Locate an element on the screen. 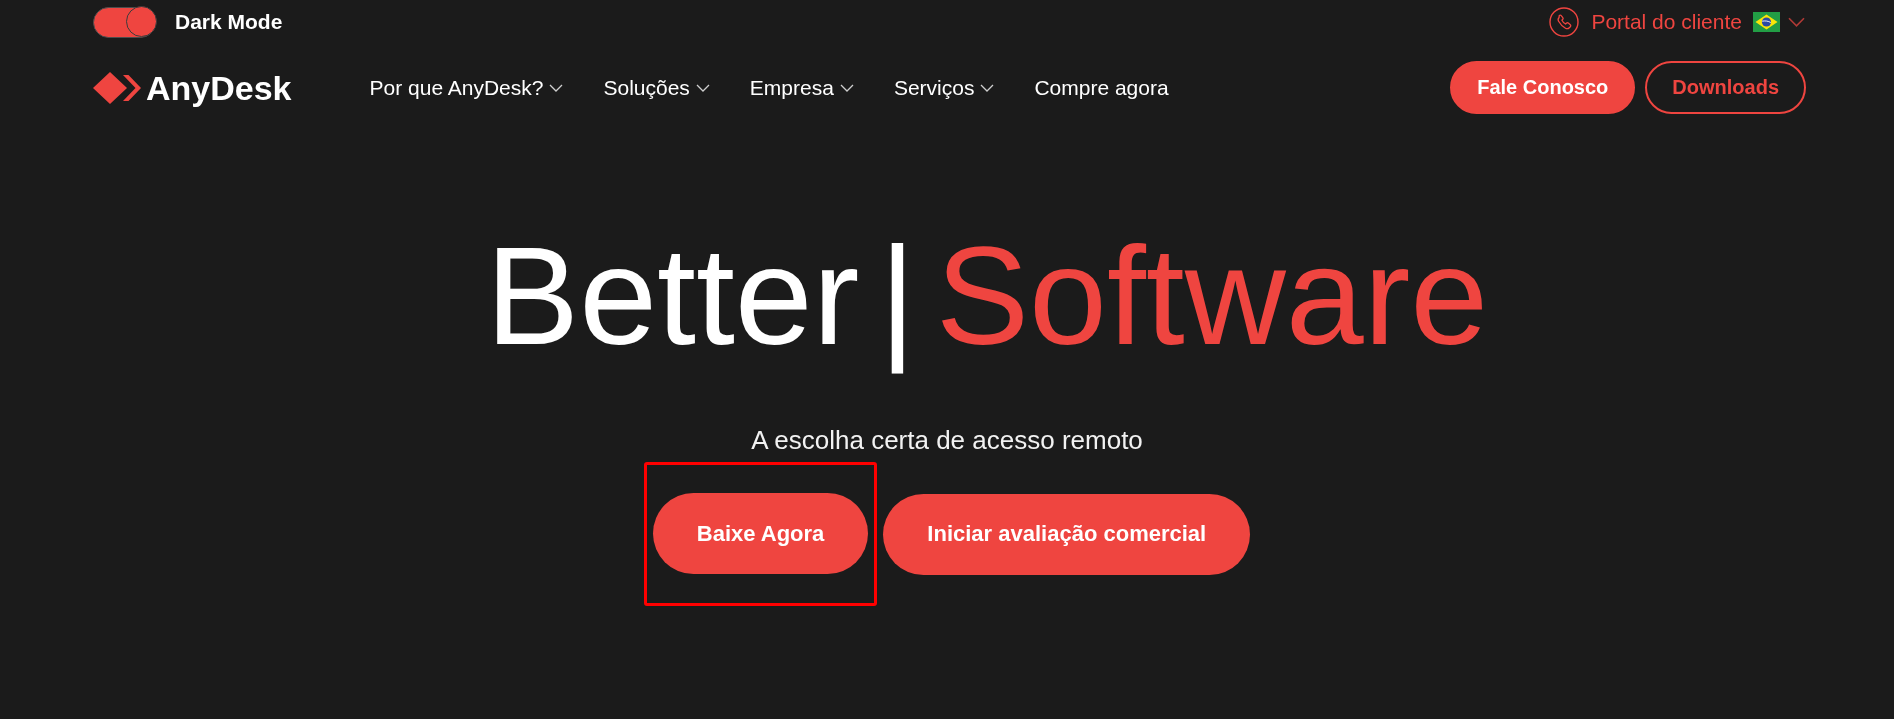 Image resolution: width=1894 pixels, height=719 pixels. nav-menu-item: Serviços is located at coordinates (944, 87).